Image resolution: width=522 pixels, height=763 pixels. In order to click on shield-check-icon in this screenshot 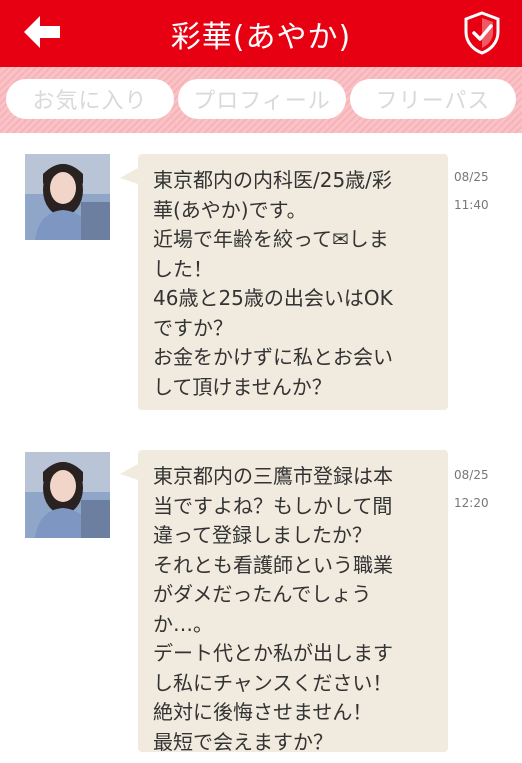, I will do `click(482, 33)`.